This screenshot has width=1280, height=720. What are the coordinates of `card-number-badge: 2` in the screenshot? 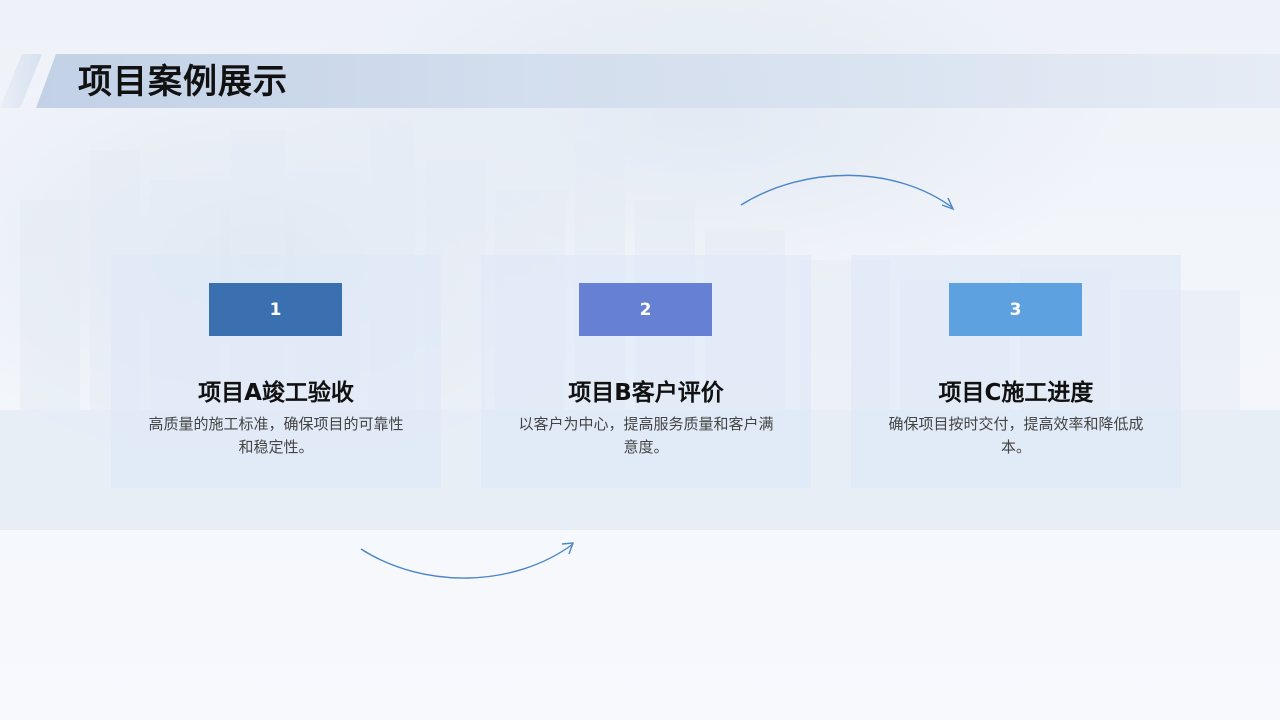 It's located at (645, 309).